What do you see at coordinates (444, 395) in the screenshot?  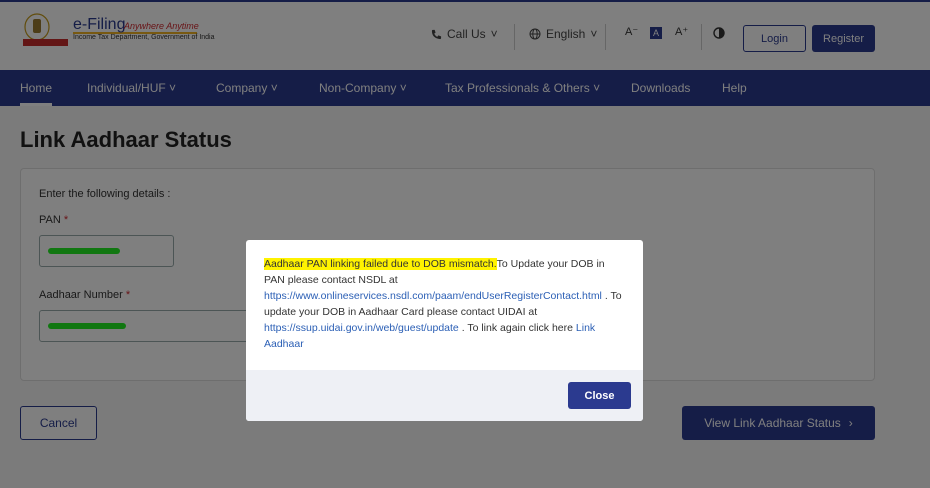 I see `dialog-footer: Close` at bounding box center [444, 395].